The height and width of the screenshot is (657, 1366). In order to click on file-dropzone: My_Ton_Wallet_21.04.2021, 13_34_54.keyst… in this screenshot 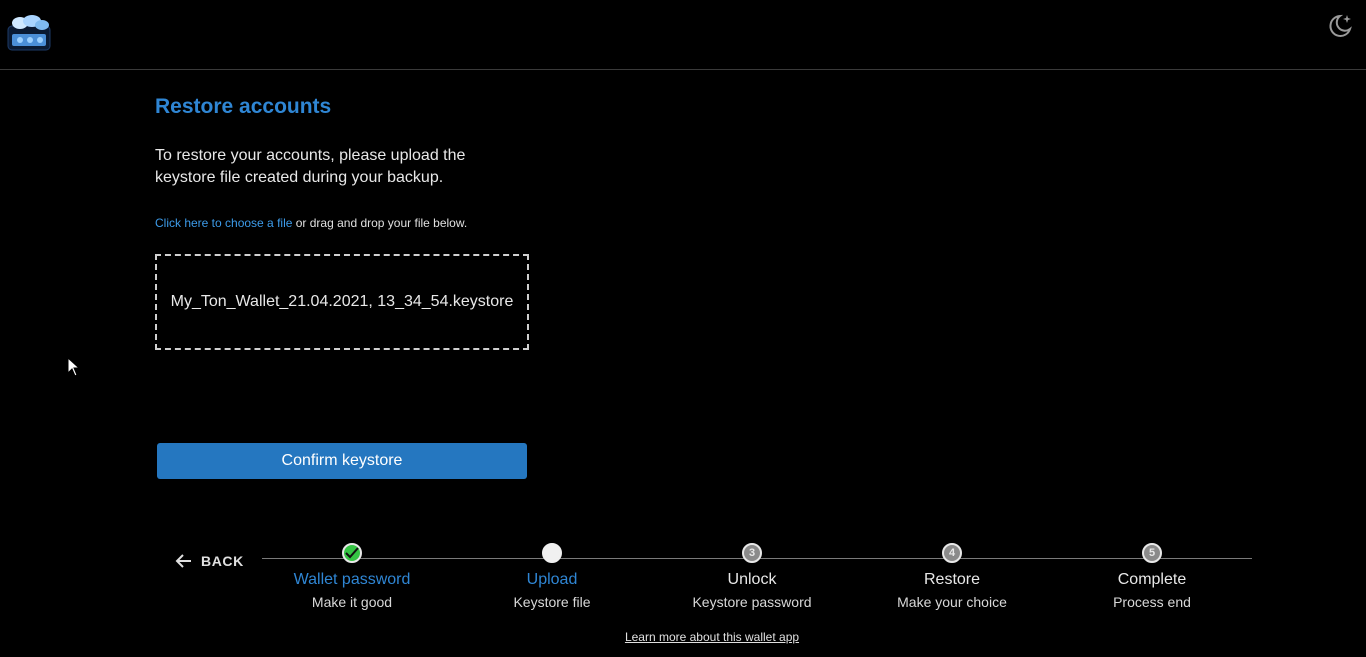, I will do `click(342, 302)`.